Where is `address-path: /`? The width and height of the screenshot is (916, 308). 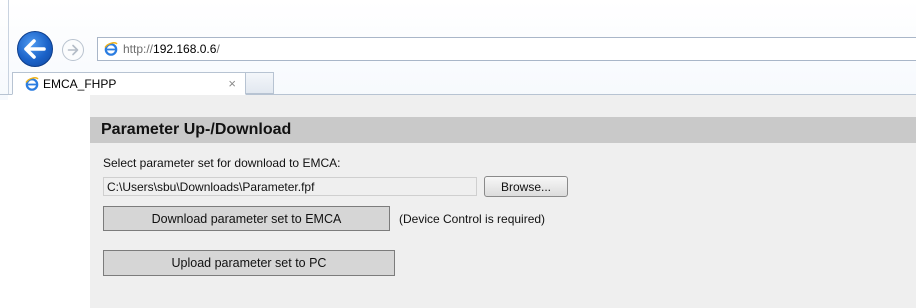 address-path: / is located at coordinates (218, 49).